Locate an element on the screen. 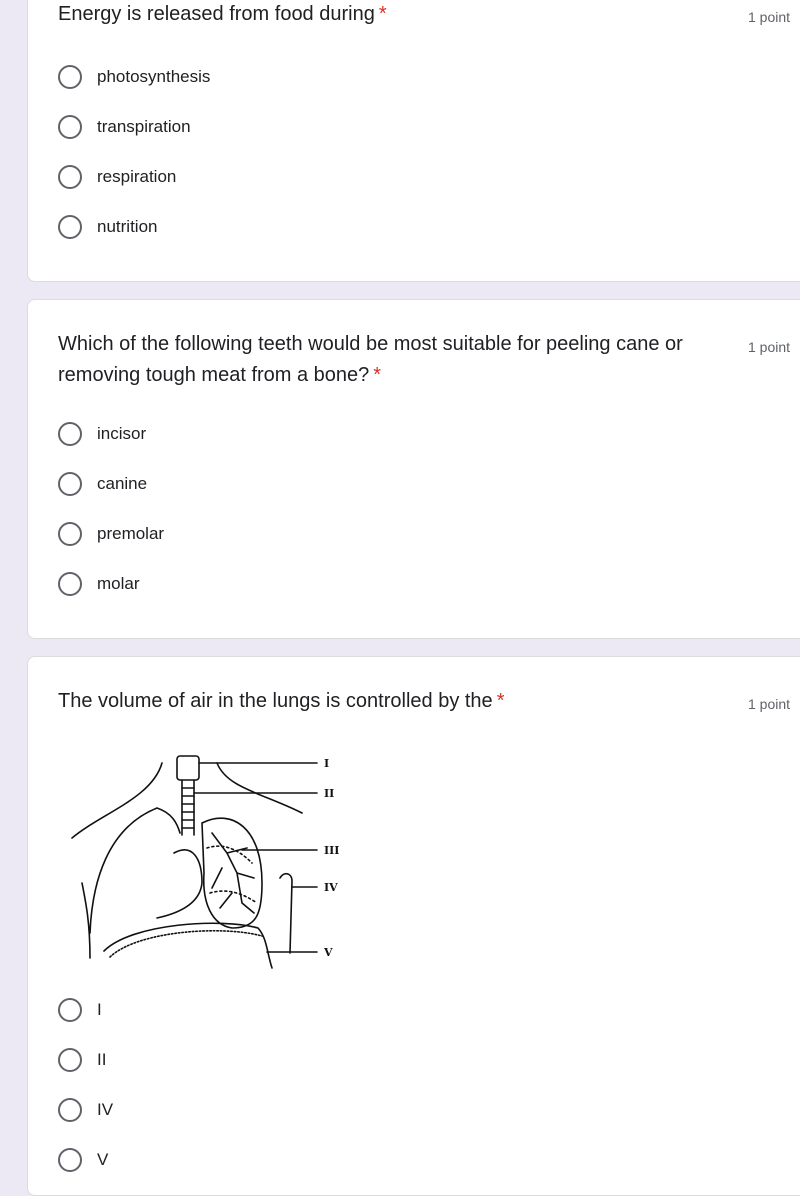 This screenshot has width=800, height=1196. option-transpiration: transpiration is located at coordinates (124, 127).